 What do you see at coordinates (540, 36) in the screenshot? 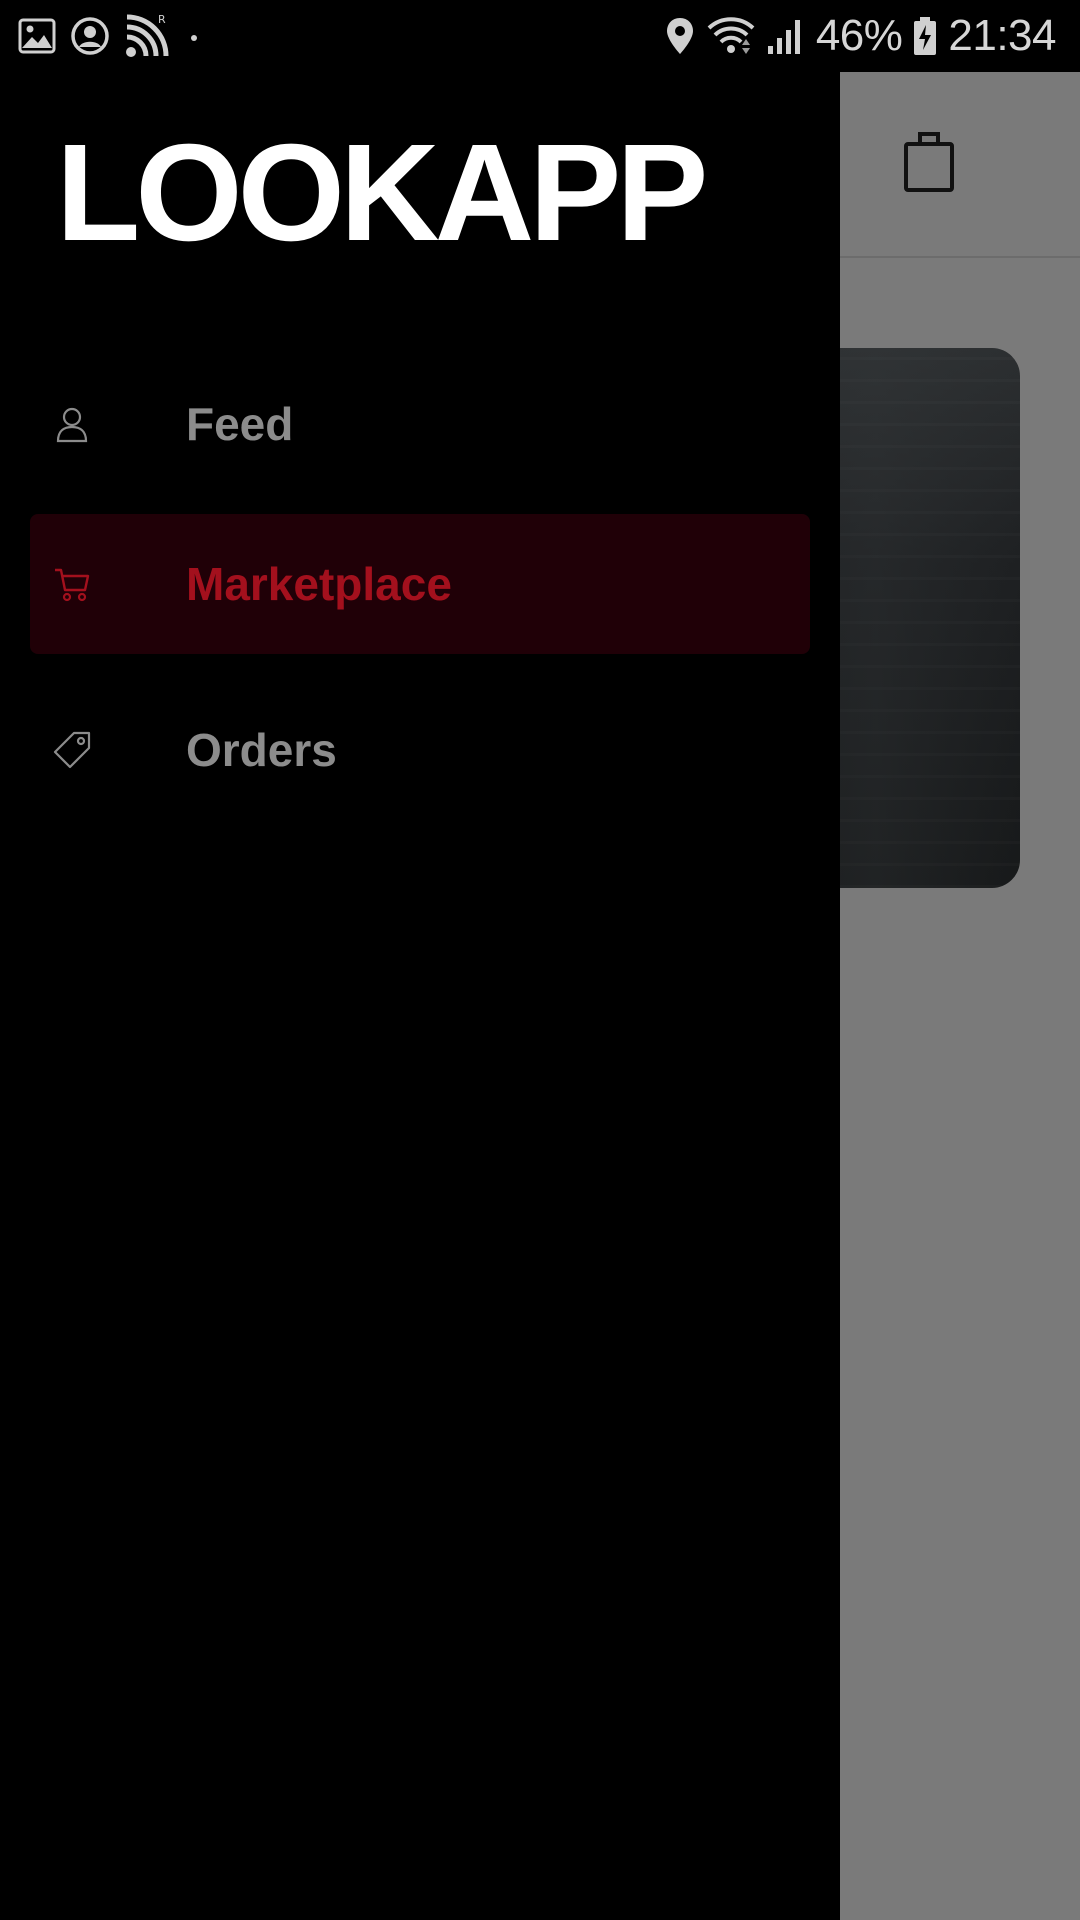
I see `status-bar: R 46% 21:34` at bounding box center [540, 36].